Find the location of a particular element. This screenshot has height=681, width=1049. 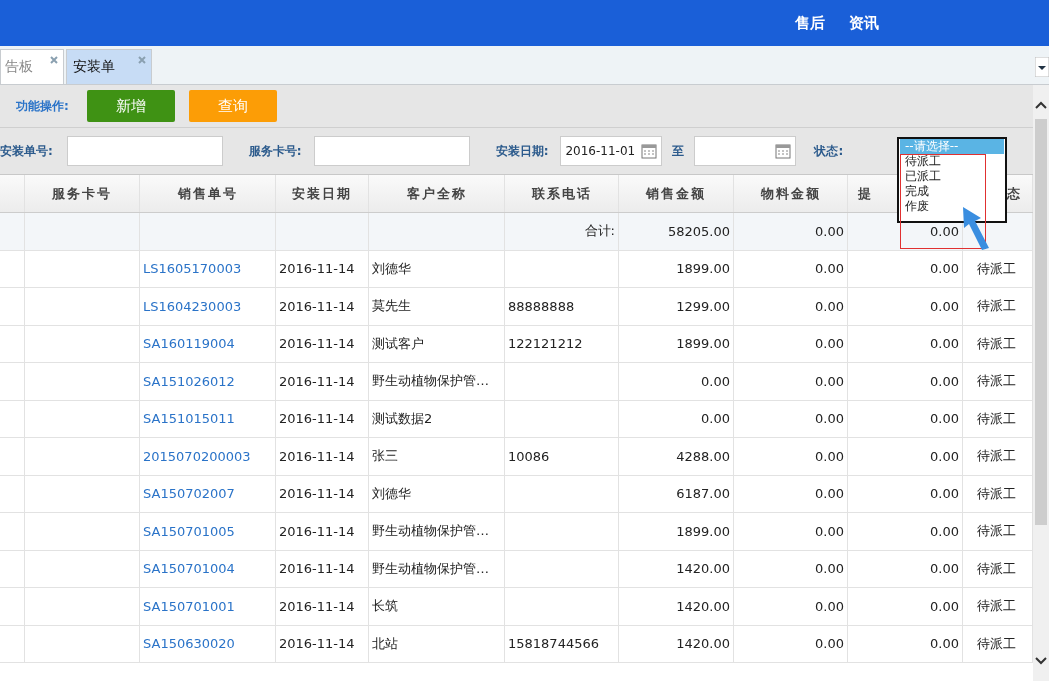

table-cell: 10086 is located at coordinates (562, 456).